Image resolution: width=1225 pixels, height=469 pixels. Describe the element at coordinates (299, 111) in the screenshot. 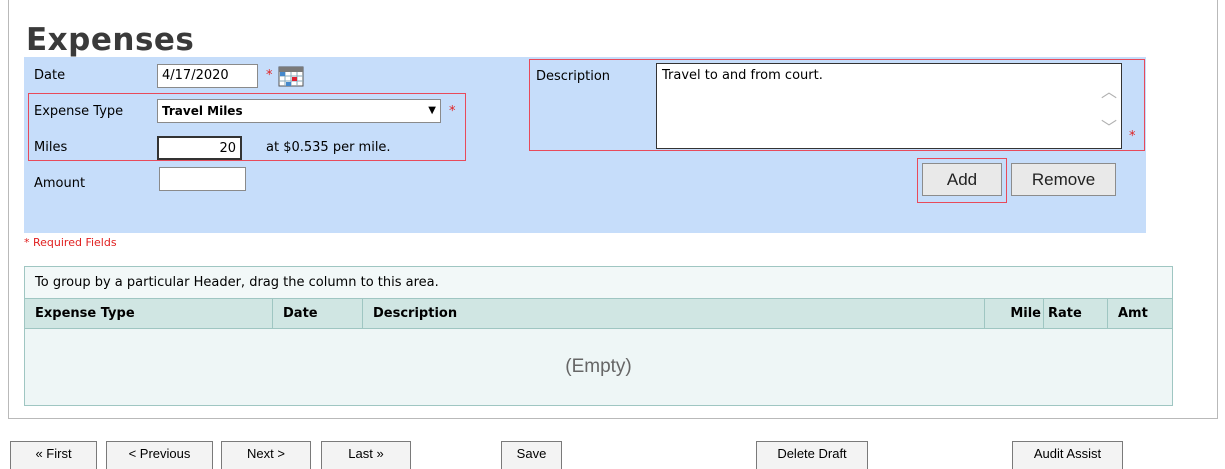

I see `expense-type-select: Travel Miles ▼` at that location.